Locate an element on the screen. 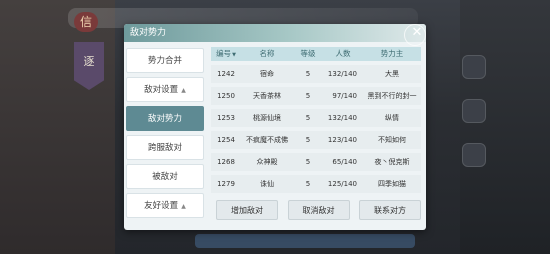 The width and height of the screenshot is (550, 254). table-header: 编号▼ 名称 等级 人数 势力主 is located at coordinates (316, 54).